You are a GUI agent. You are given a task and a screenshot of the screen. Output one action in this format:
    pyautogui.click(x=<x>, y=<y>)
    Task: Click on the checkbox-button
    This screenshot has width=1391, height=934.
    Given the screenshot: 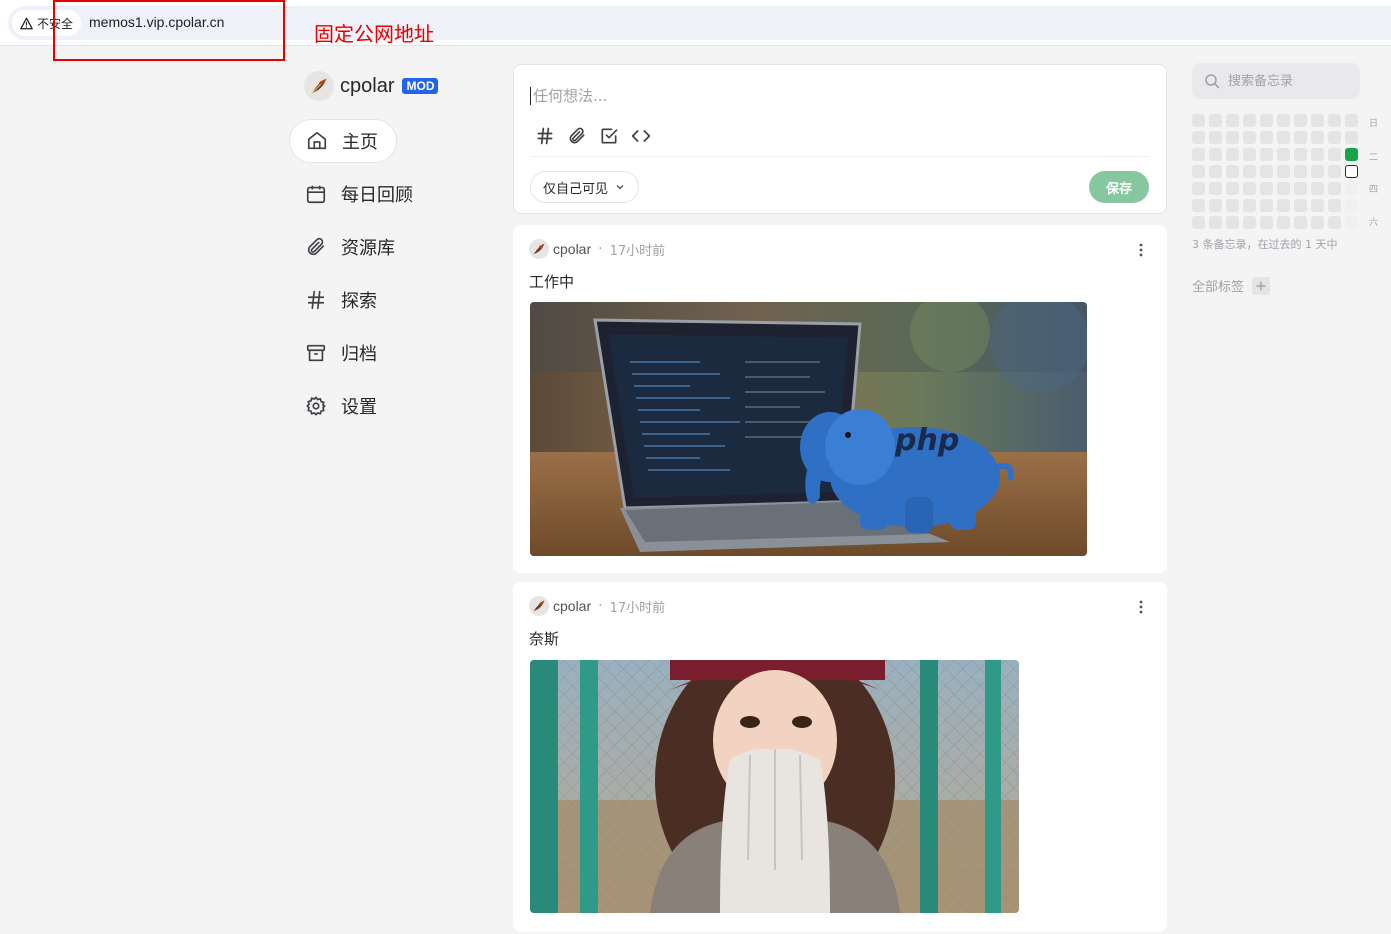 What is the action you would take?
    pyautogui.click(x=609, y=136)
    